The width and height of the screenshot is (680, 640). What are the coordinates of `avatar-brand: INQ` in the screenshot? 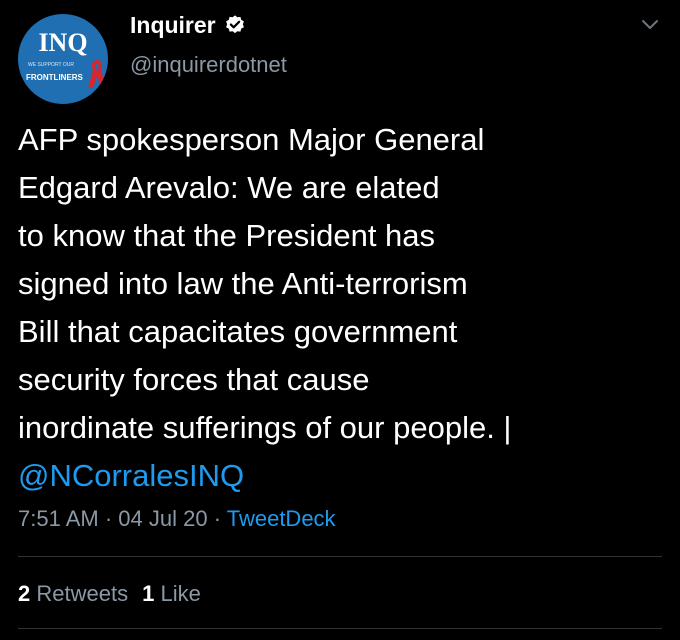 It's located at (63, 42).